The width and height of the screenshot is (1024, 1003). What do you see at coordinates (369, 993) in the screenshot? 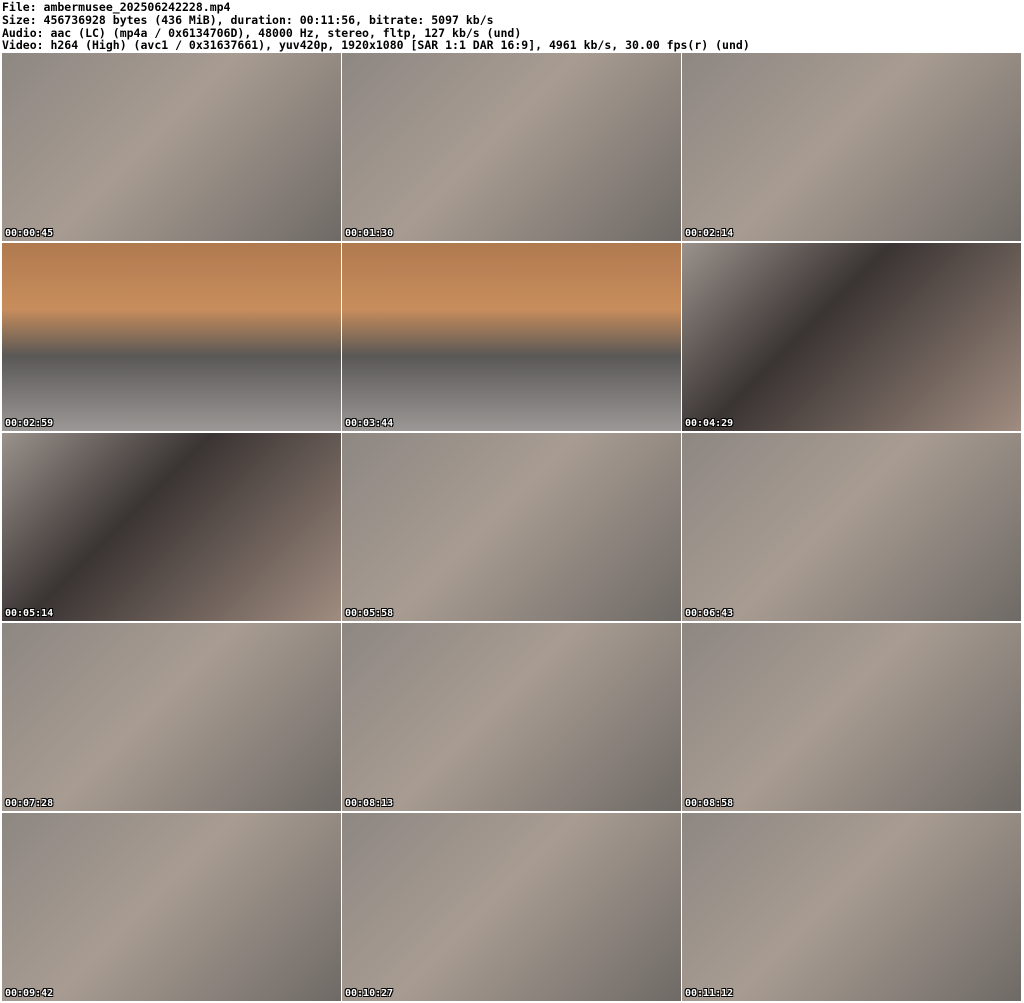
I see `thumbnail-timestamp: 00:10:27` at bounding box center [369, 993].